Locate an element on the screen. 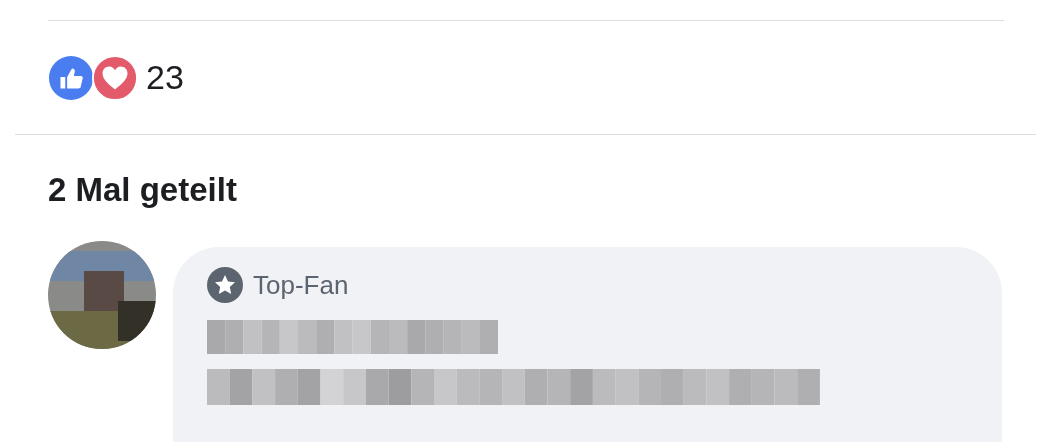  reaction-count: 23 is located at coordinates (165, 77).